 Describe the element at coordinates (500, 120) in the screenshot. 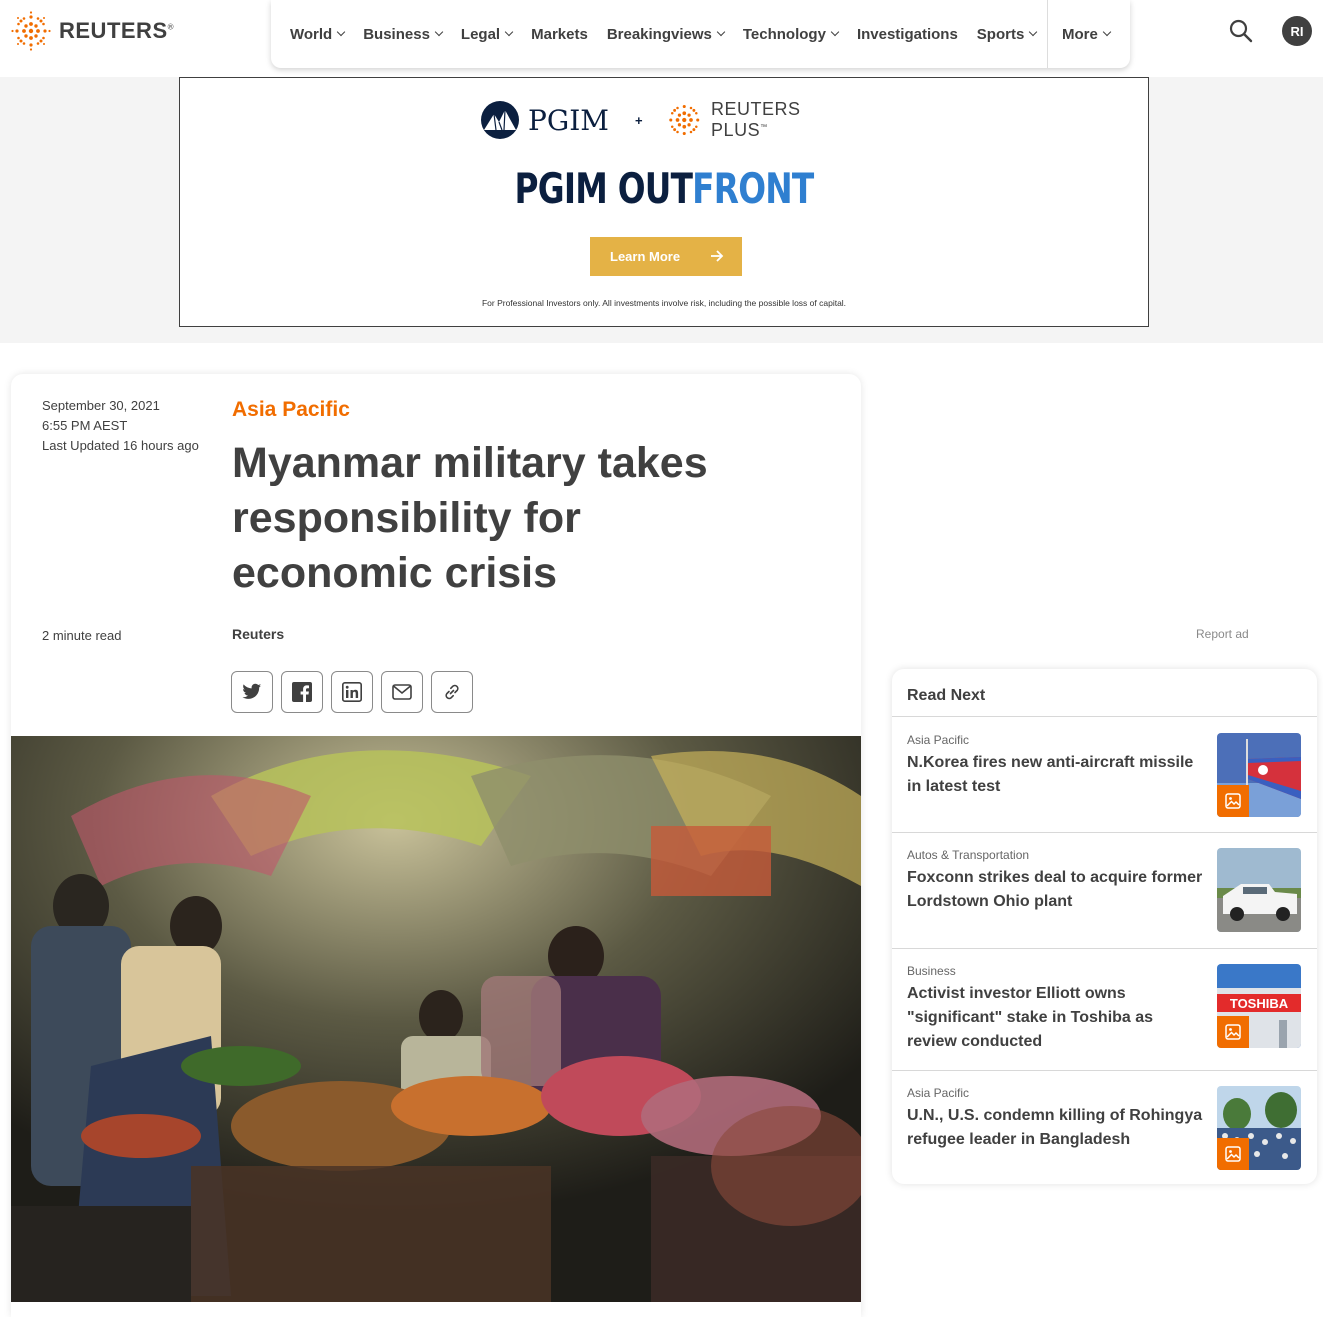

I see `pgim-rock-icon` at that location.